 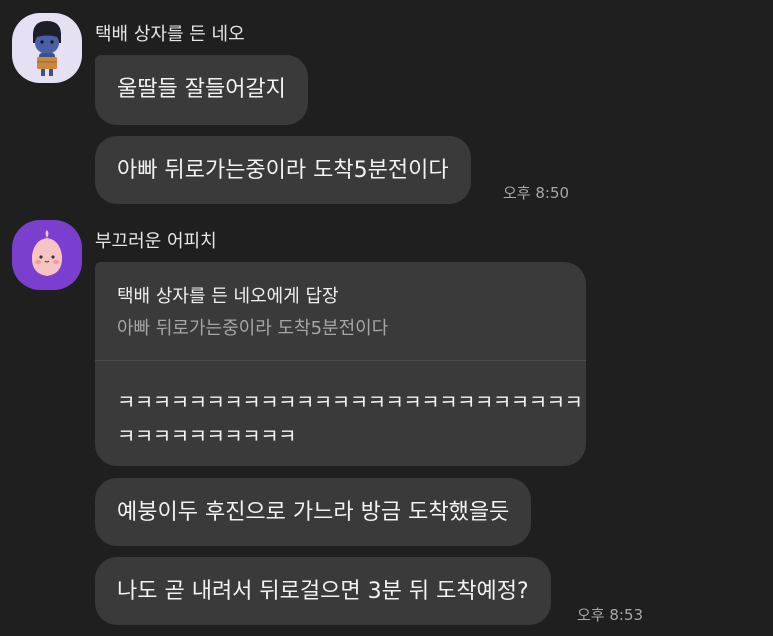 I want to click on reply-body-line-1: ㅋㅋㅋㅋㅋㅋㅋㅋㅋㅋㅋㅋㅋㅋㅋㅋㅋㅋㅋㅋㅋㅋㅋㅋㅋㅋ, so click(x=350, y=402).